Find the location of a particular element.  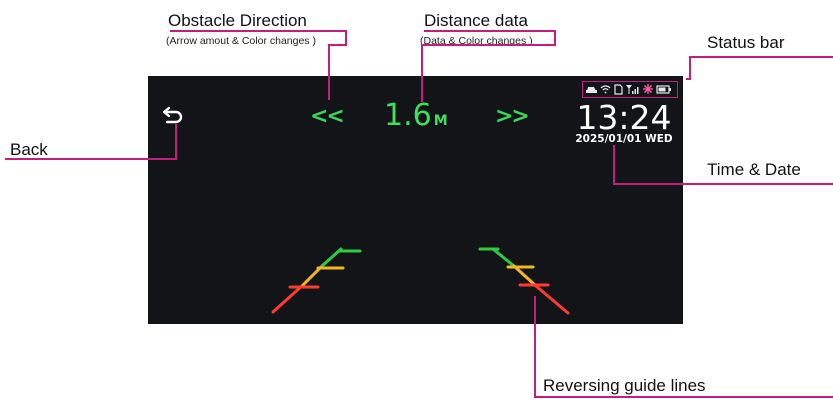

back-leader is located at coordinates (91, 142).